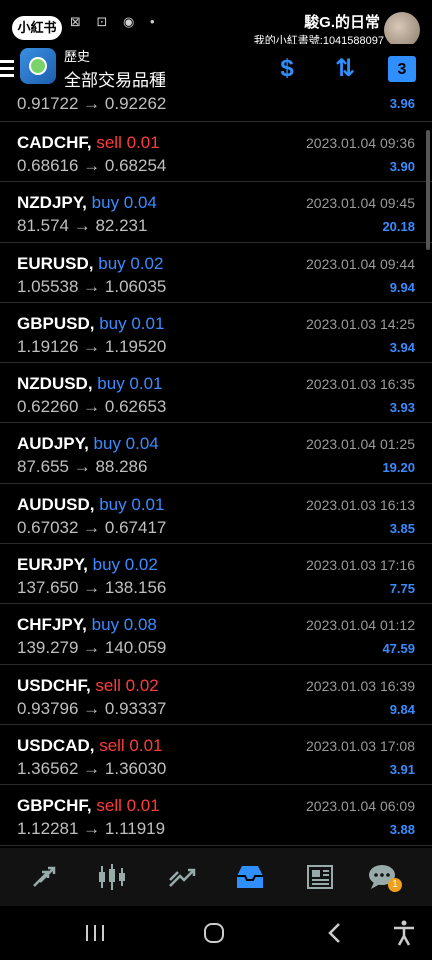  I want to click on trade-prices: 139.279 → 140.059, so click(92, 648).